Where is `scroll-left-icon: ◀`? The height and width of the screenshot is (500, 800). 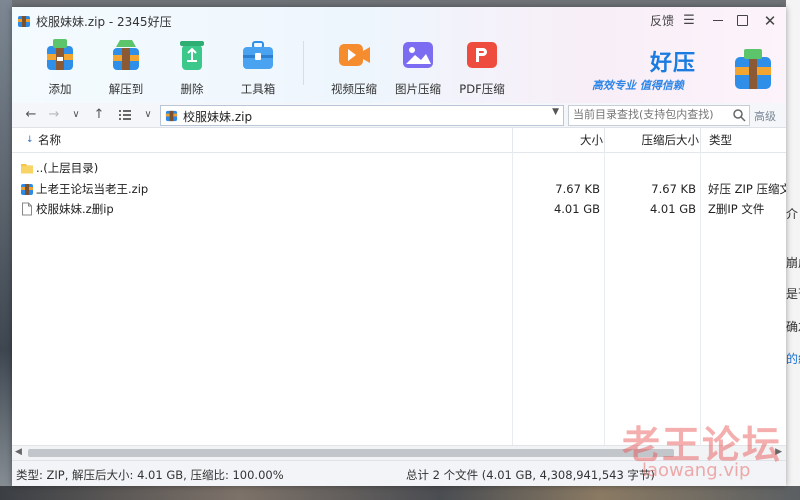
scroll-left-icon: ◀ is located at coordinates (18, 452).